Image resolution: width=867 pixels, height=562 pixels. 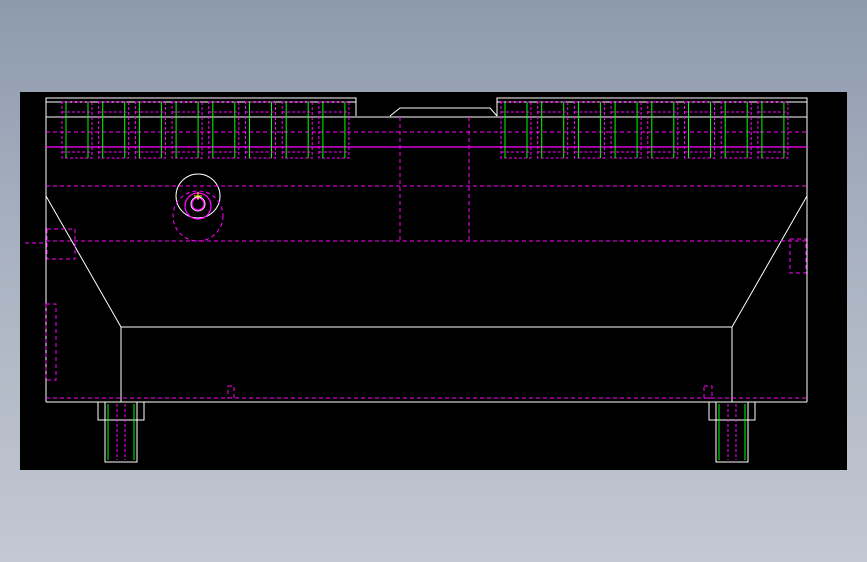 I want to click on bolt-group, so click(x=426, y=432).